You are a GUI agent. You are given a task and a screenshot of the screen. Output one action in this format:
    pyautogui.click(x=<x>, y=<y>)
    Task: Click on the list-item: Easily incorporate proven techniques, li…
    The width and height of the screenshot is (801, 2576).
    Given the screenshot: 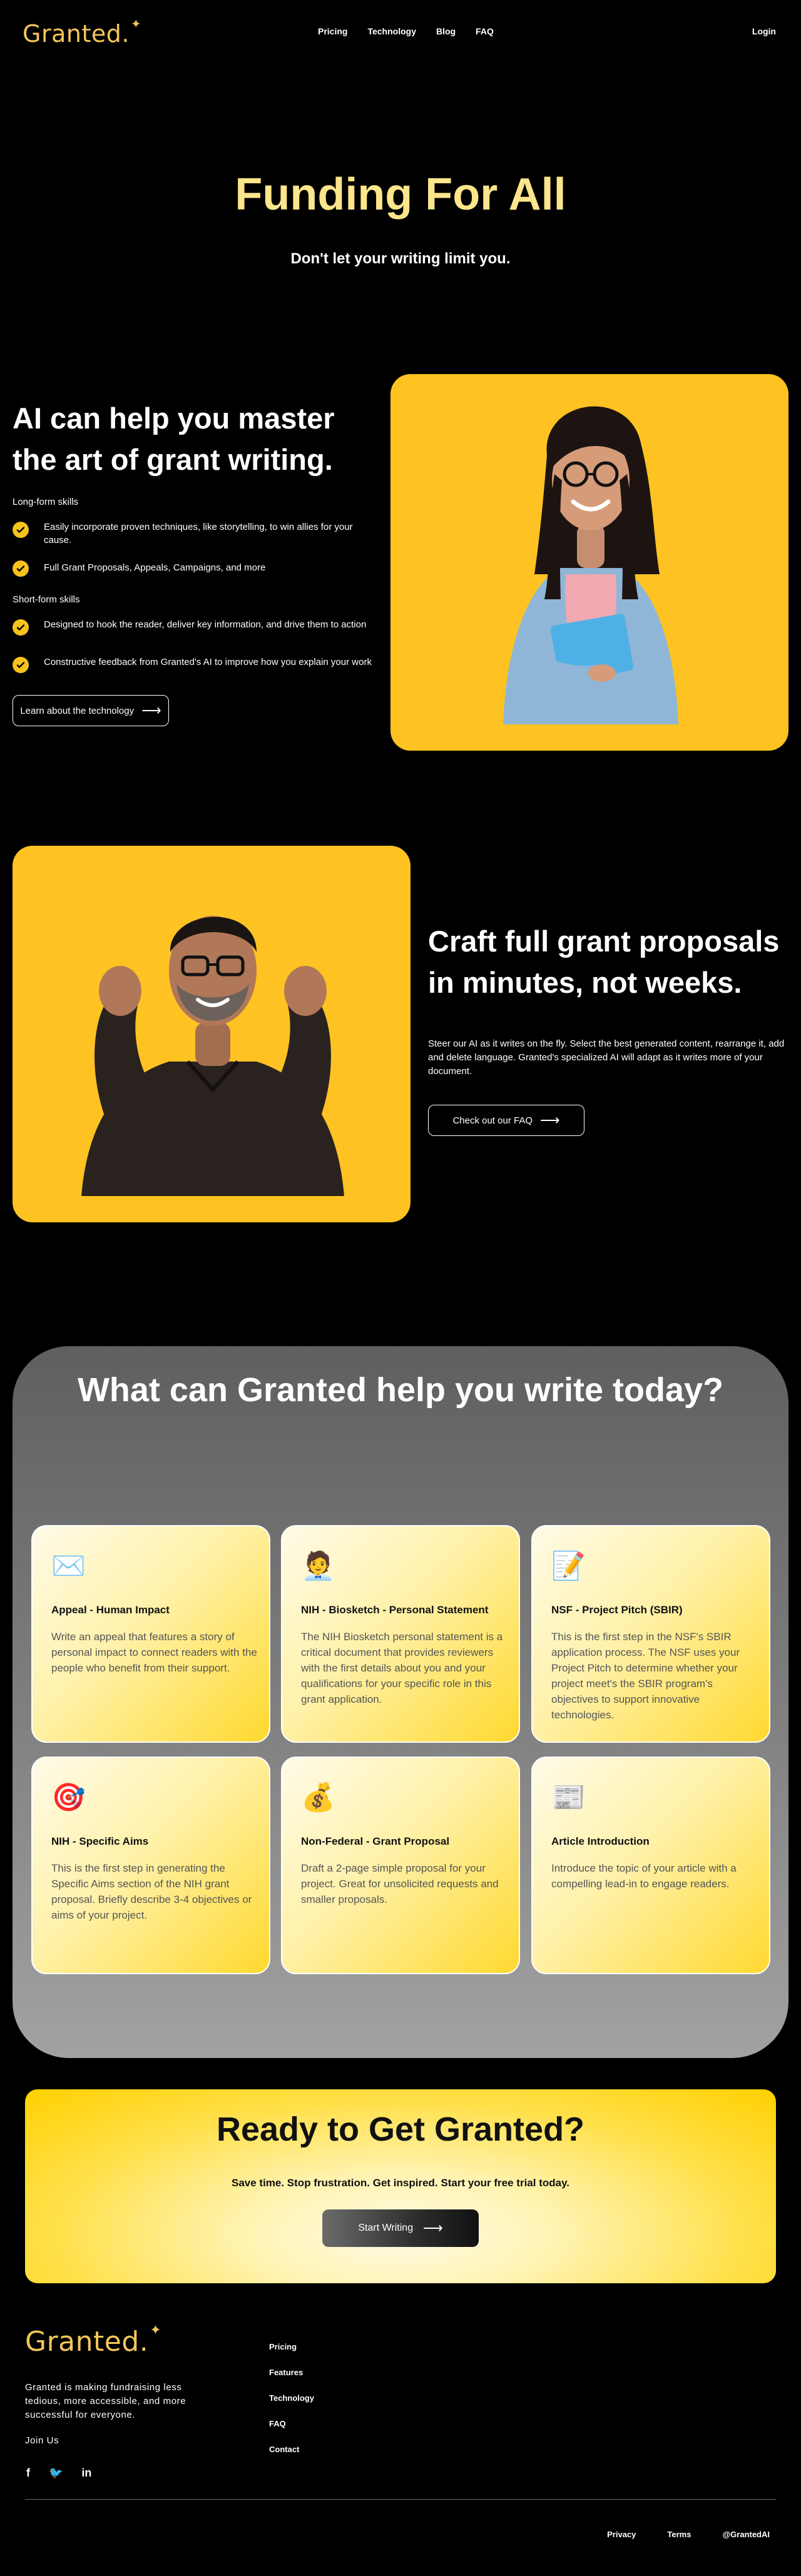 What is the action you would take?
    pyautogui.click(x=194, y=533)
    